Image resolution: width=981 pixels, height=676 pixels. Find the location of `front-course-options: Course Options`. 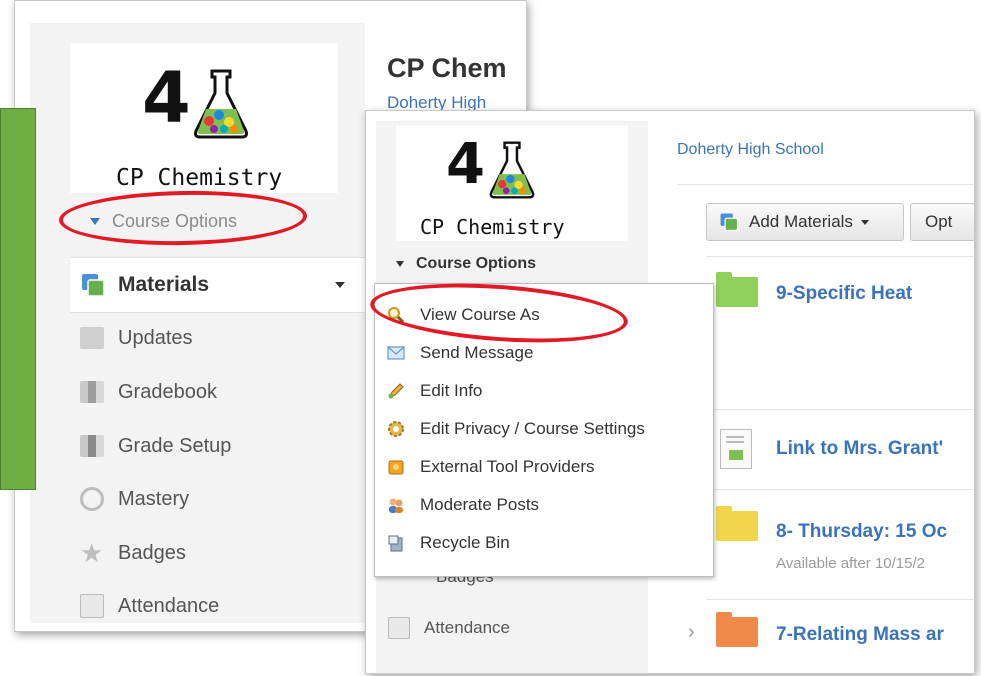

front-course-options: Course Options is located at coordinates (466, 264).